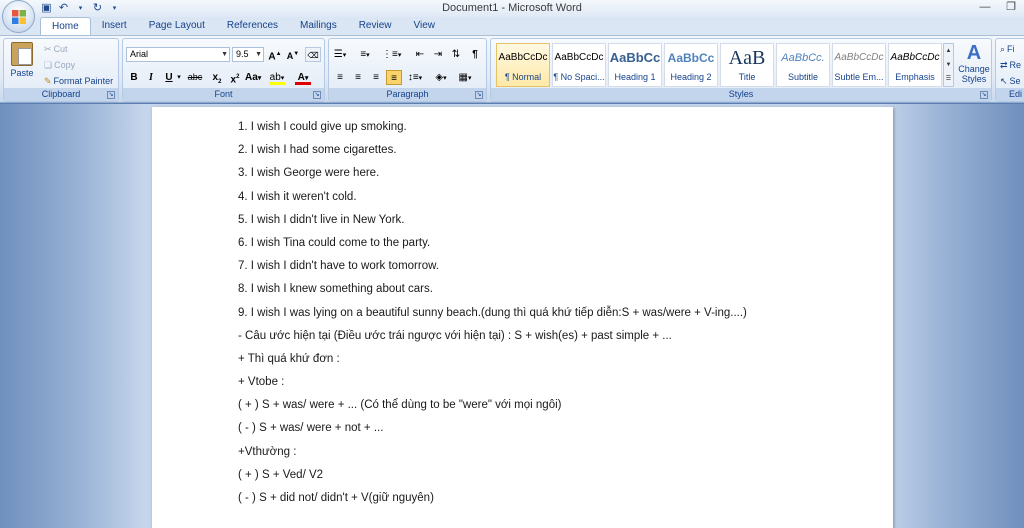 This screenshot has height=528, width=1024. What do you see at coordinates (425, 26) in the screenshot?
I see `tab-view: View` at bounding box center [425, 26].